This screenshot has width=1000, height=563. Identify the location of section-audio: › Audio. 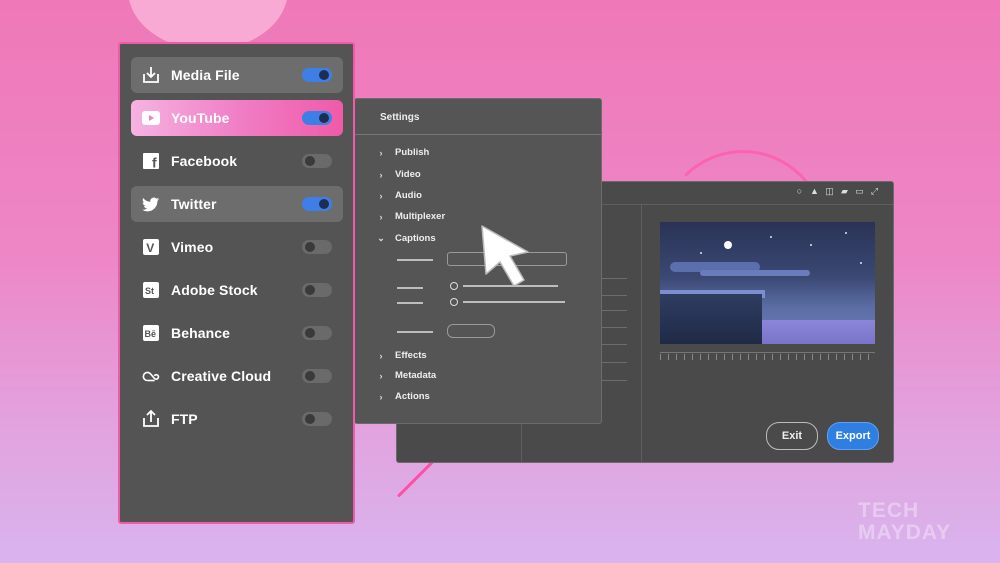
(399, 195).